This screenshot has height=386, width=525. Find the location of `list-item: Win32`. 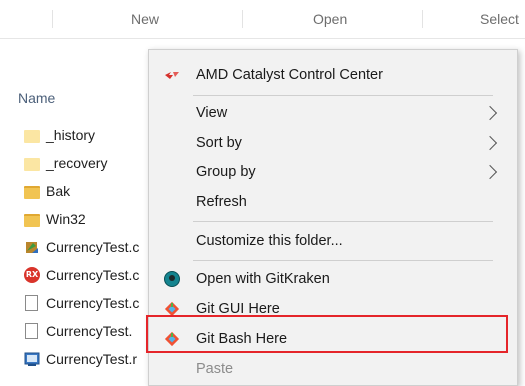

list-item: Win32 is located at coordinates (55, 219).